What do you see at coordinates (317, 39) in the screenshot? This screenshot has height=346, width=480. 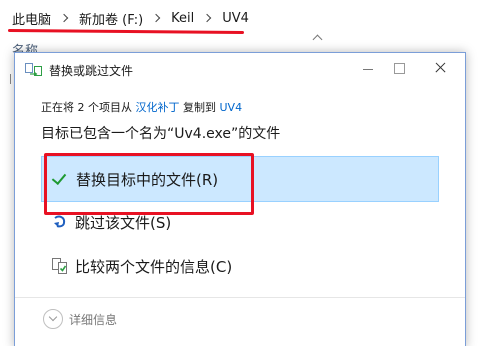 I see `sort-chevron-icon` at bounding box center [317, 39].